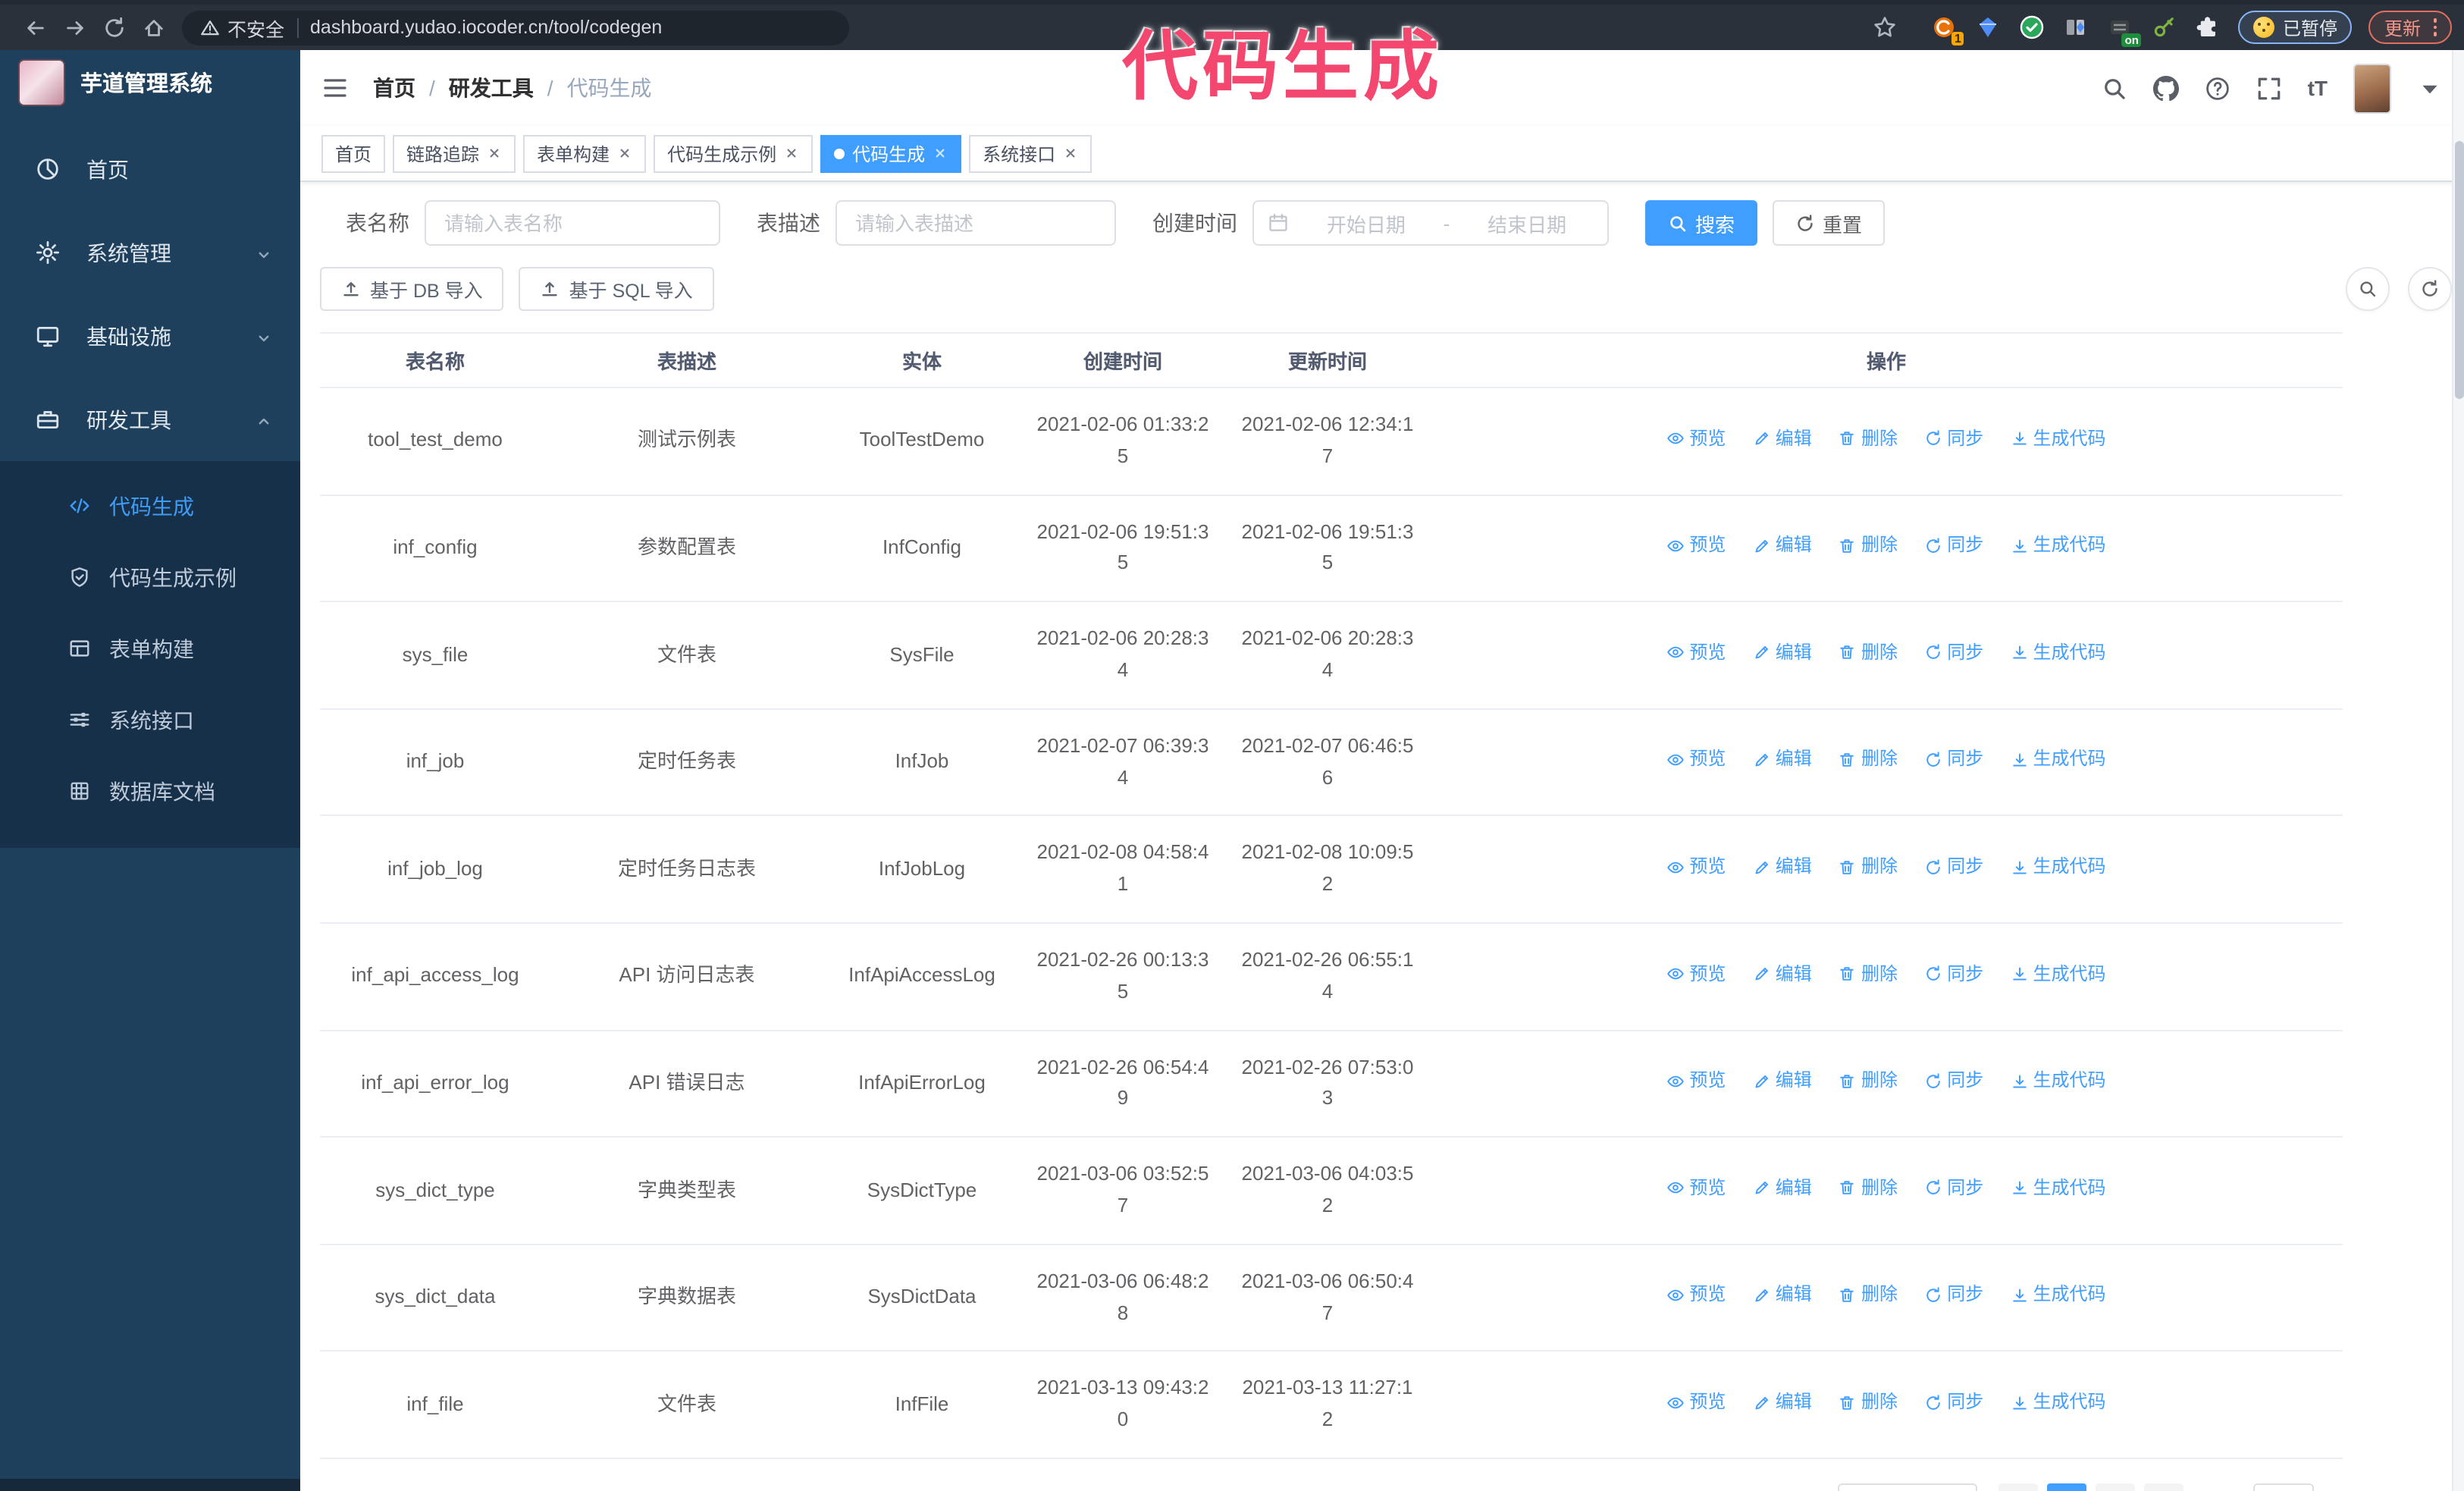  Describe the element at coordinates (976, 223) in the screenshot. I see `table-desc-input` at that location.